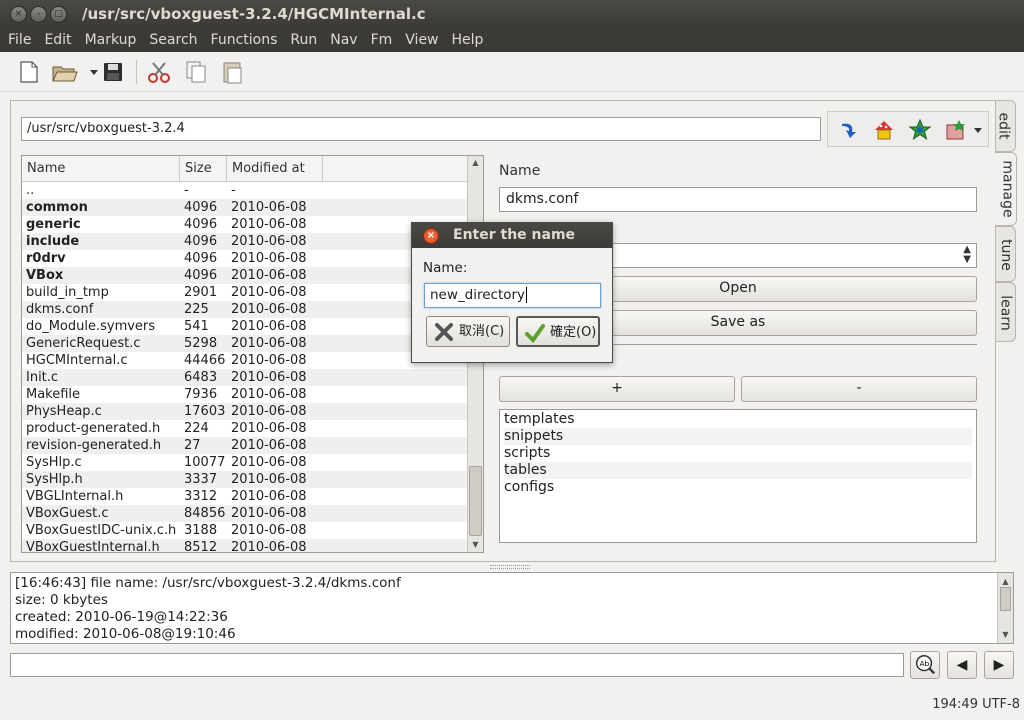  I want to click on svg-text: Ab, so click(924, 663).